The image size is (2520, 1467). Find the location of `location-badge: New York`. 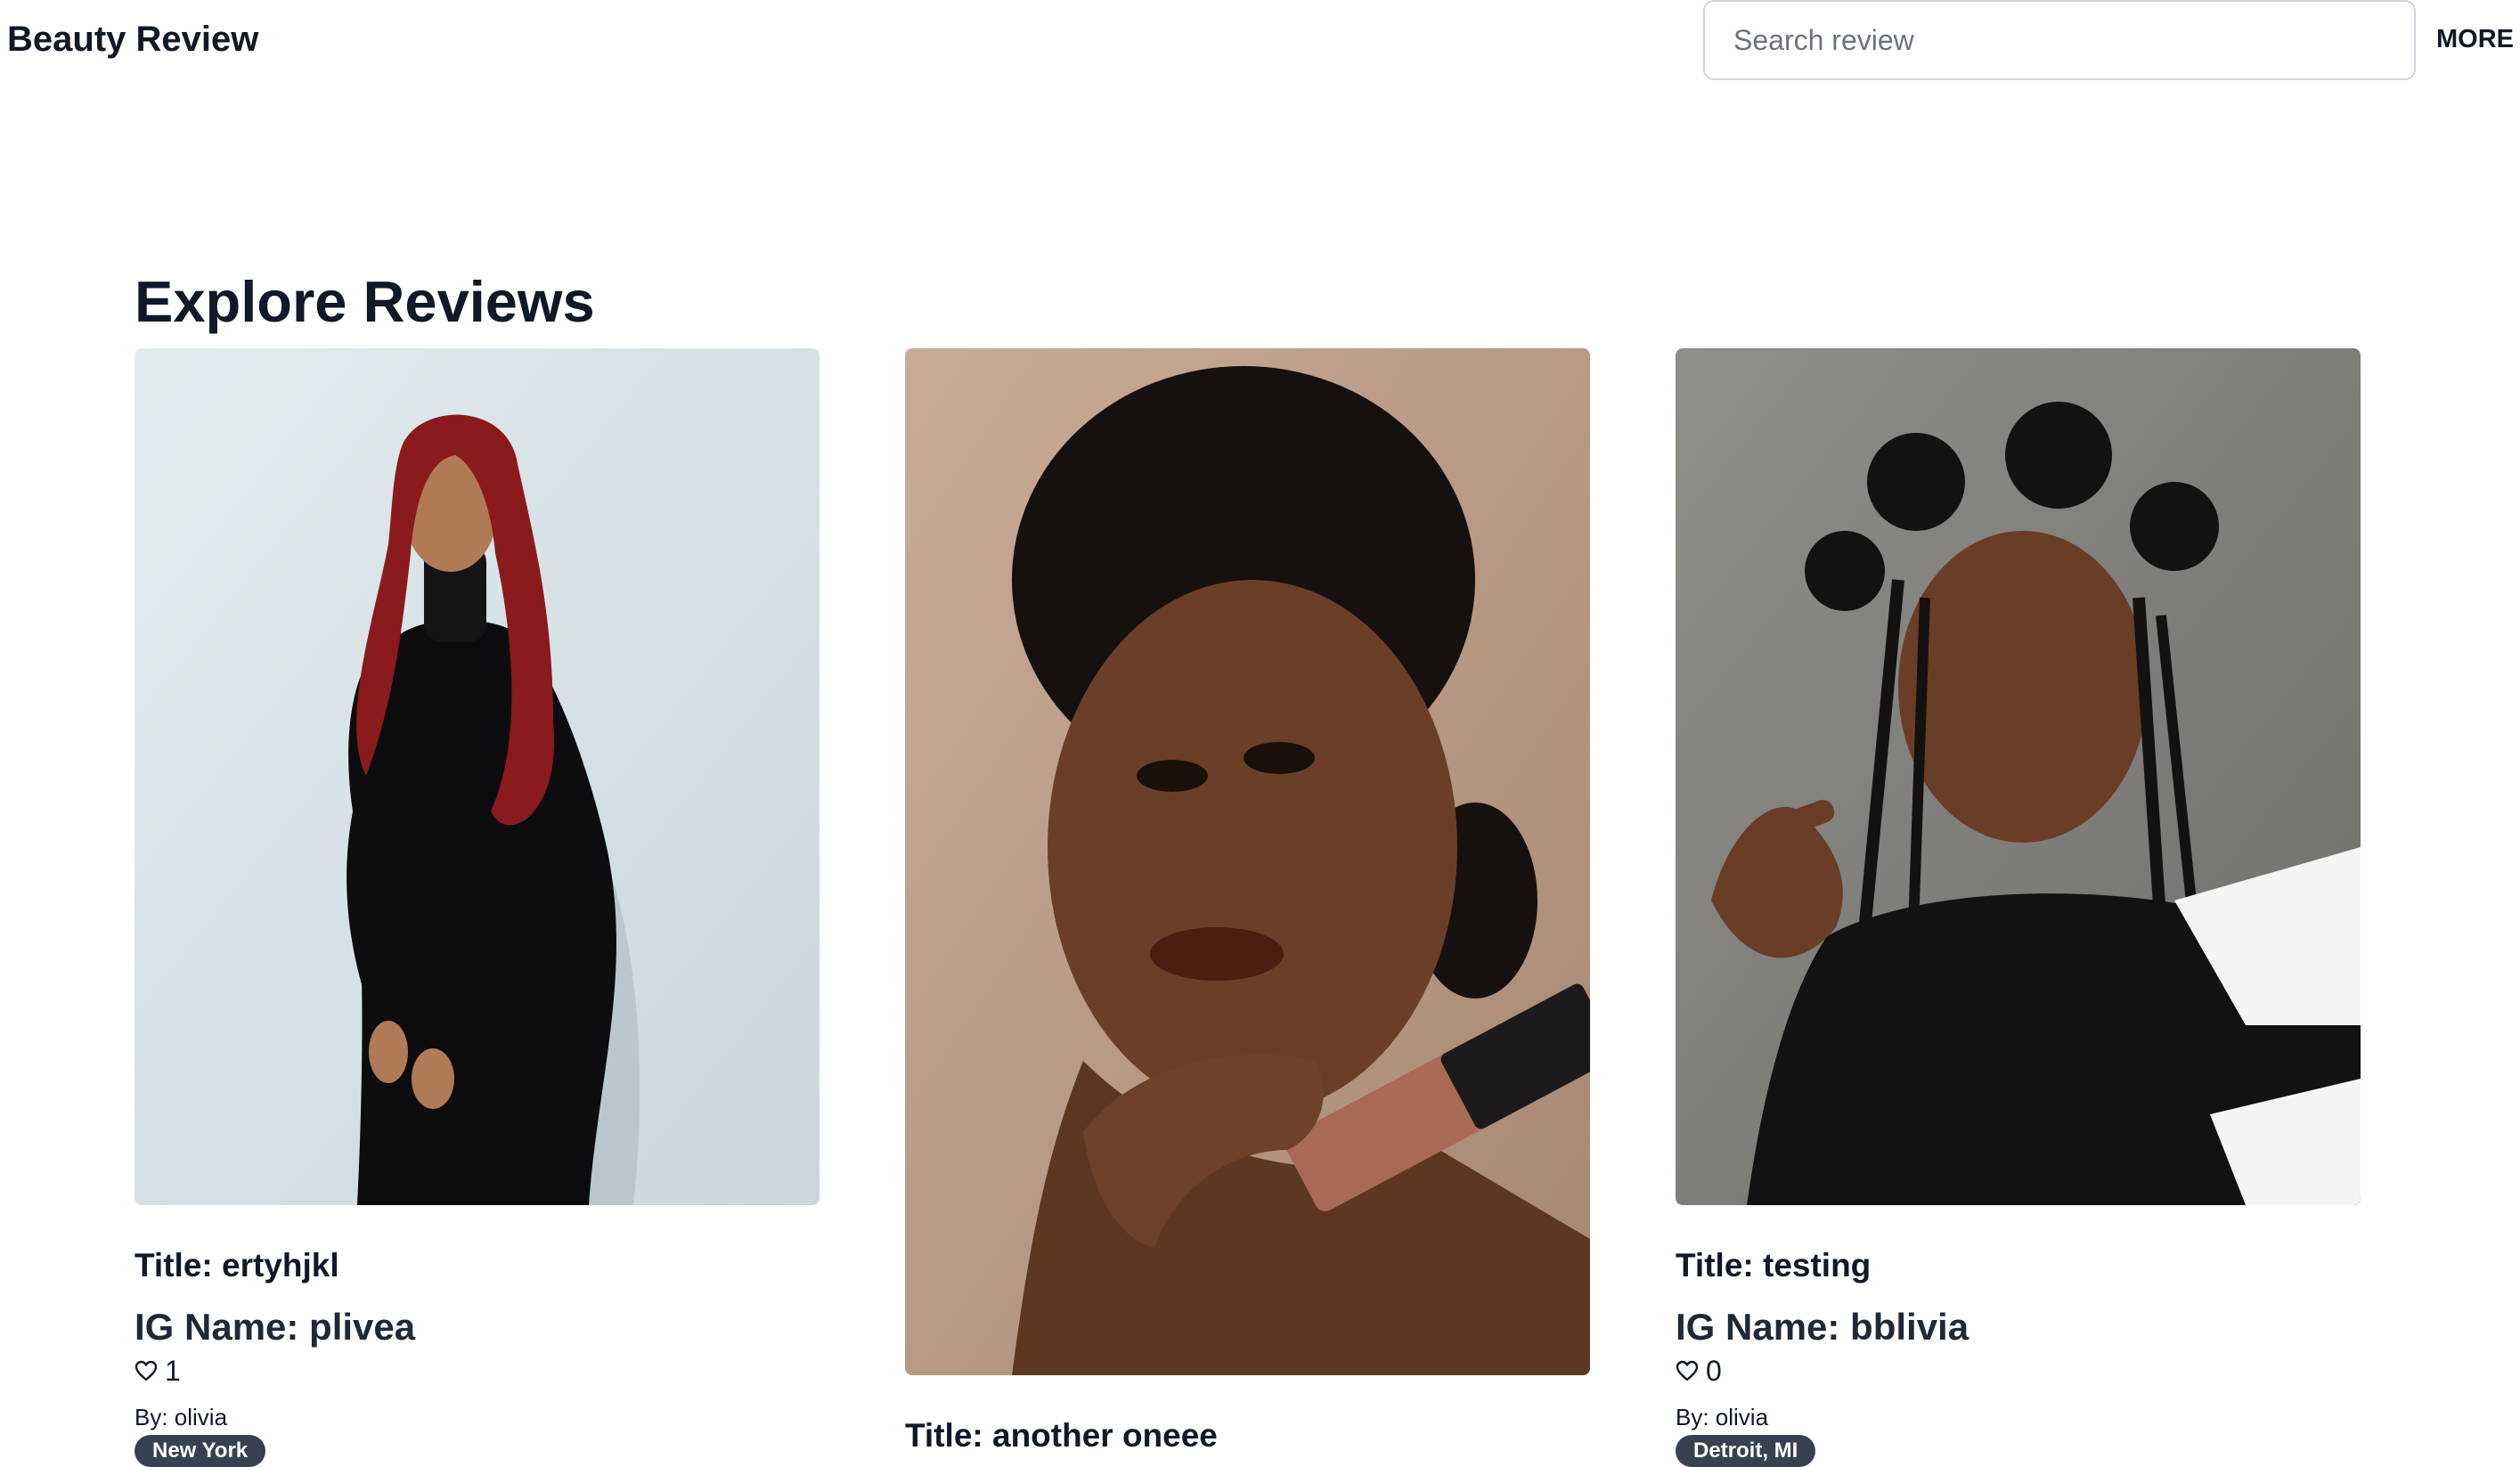

location-badge: New York is located at coordinates (201, 1451).